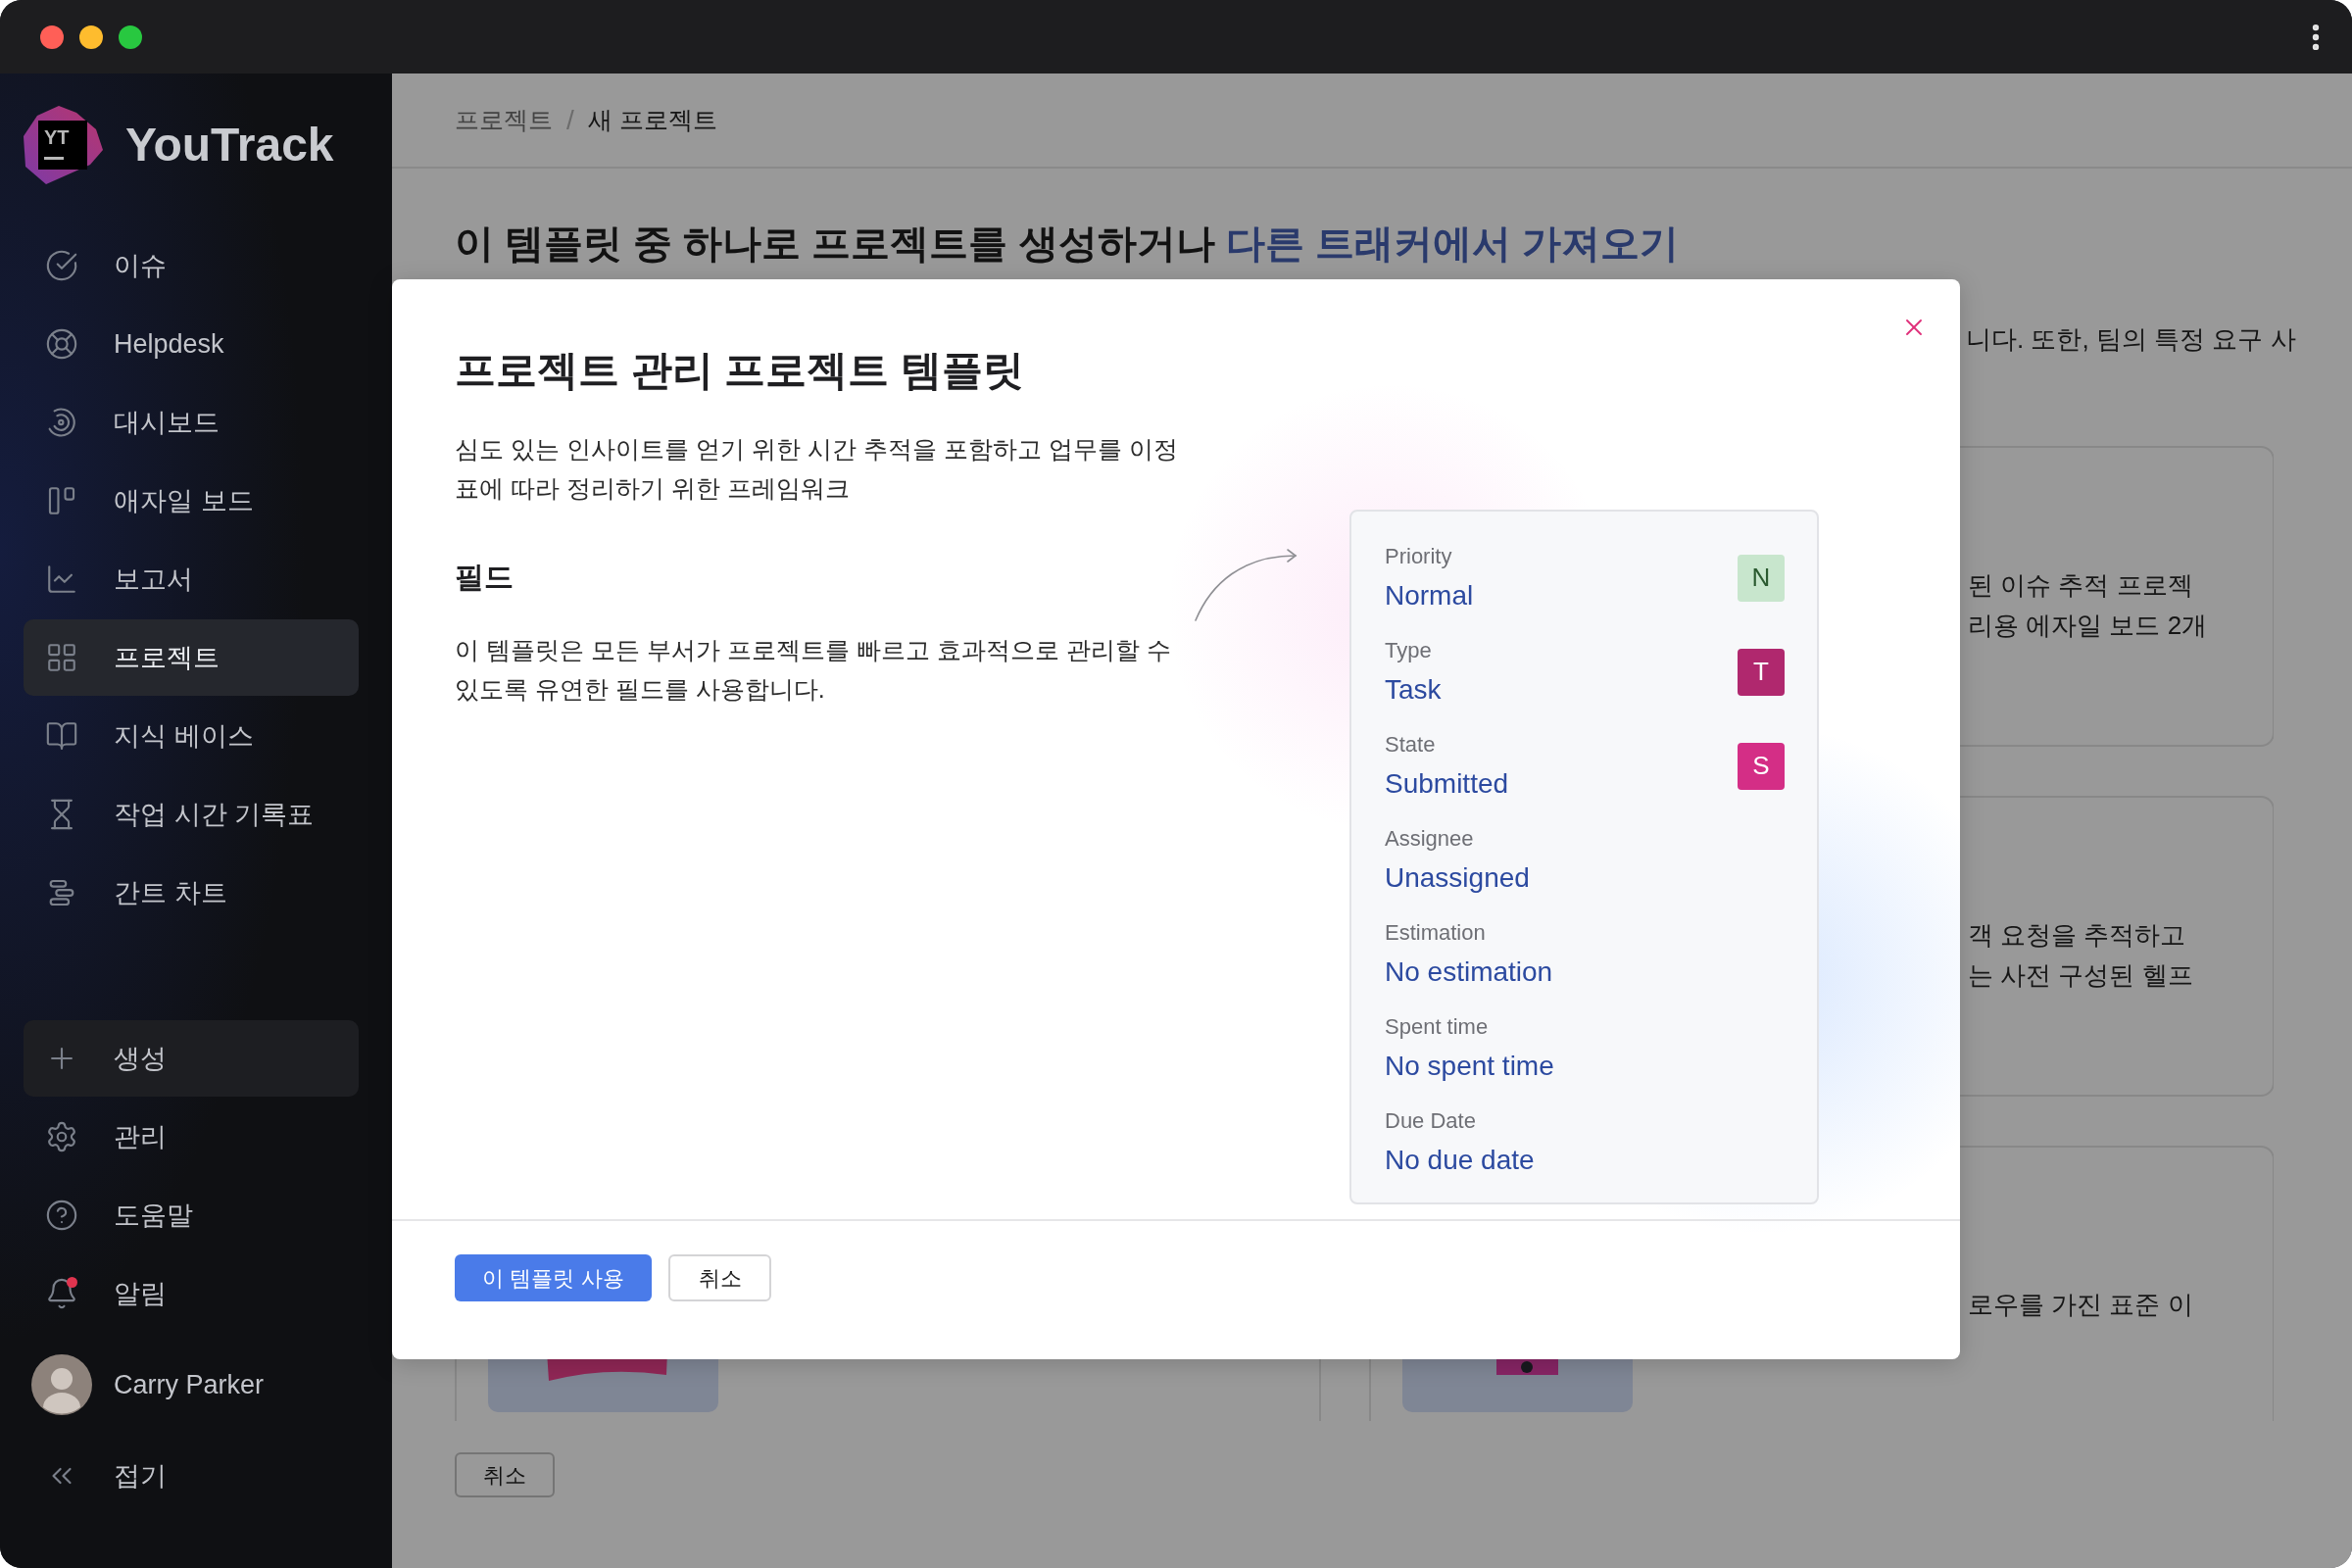 This screenshot has height=1568, width=2352. Describe the element at coordinates (1429, 595) in the screenshot. I see `field-value: Normal` at that location.